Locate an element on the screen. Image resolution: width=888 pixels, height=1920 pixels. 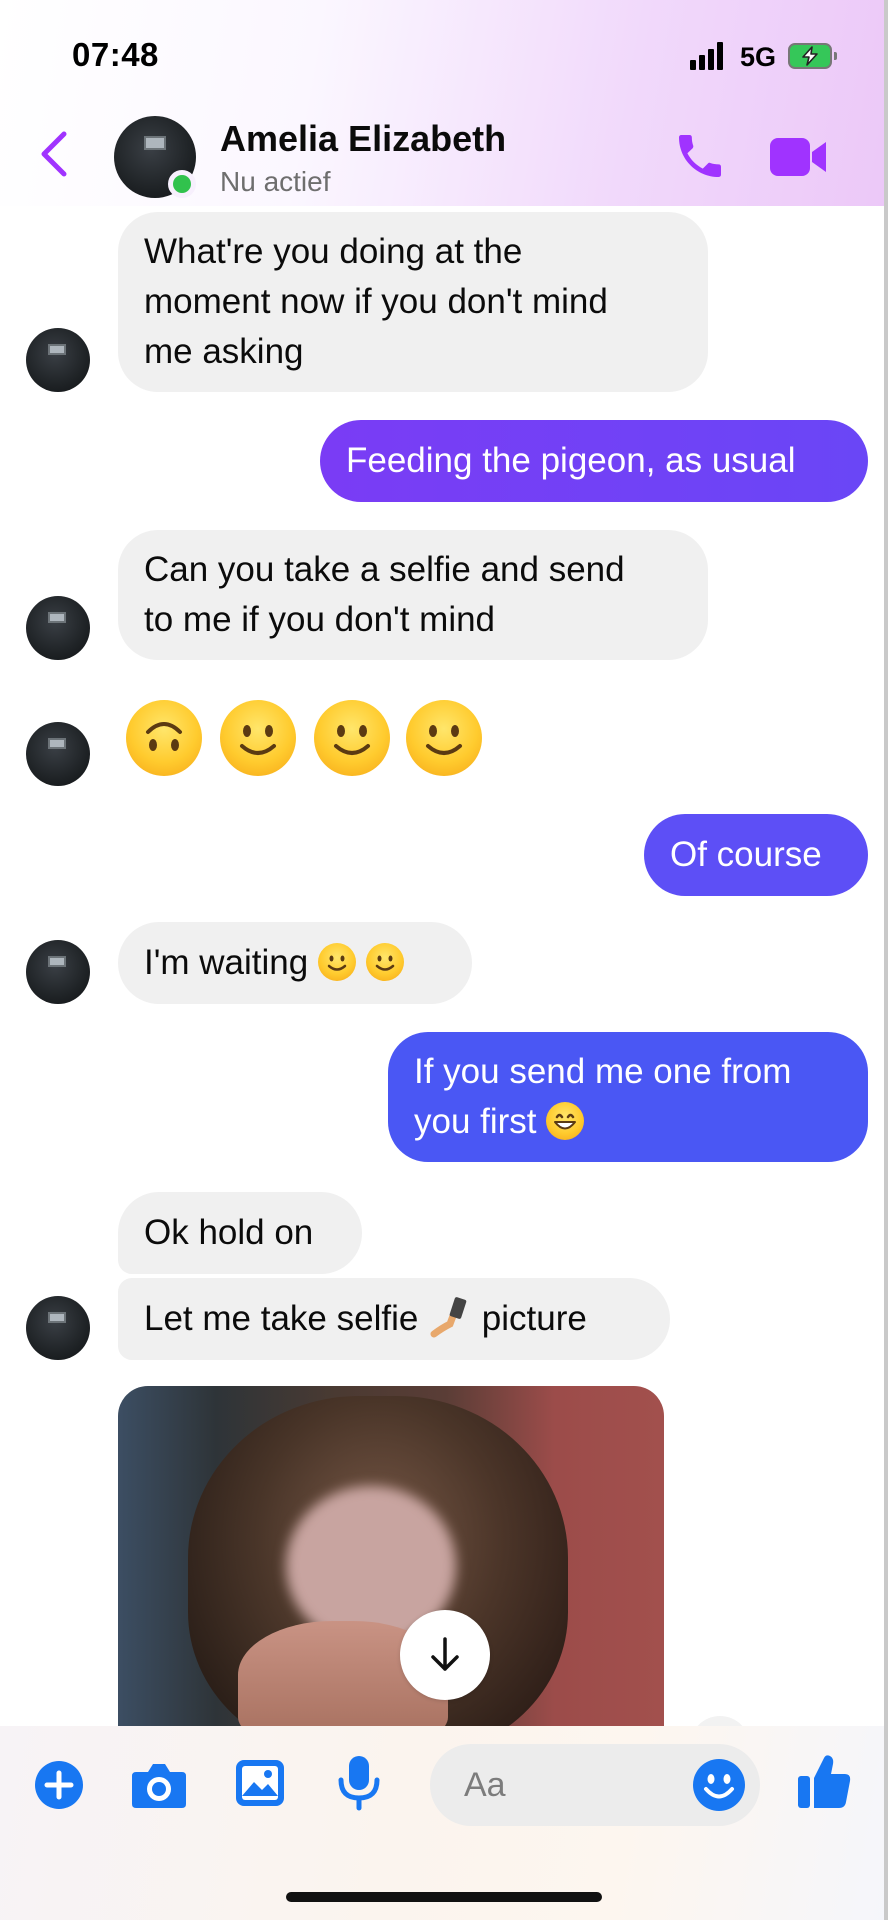
plus-icon is located at coordinates (59, 1787).